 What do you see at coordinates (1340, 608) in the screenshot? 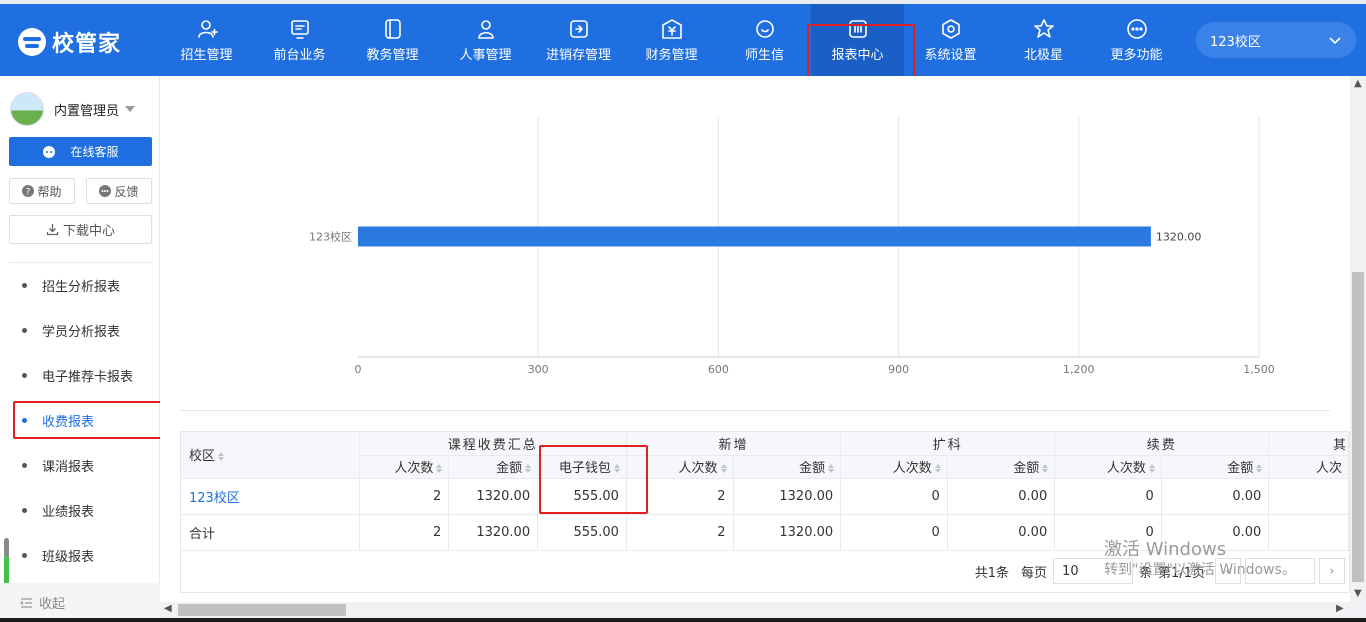
I see `scroll-right-icon: ▶` at bounding box center [1340, 608].